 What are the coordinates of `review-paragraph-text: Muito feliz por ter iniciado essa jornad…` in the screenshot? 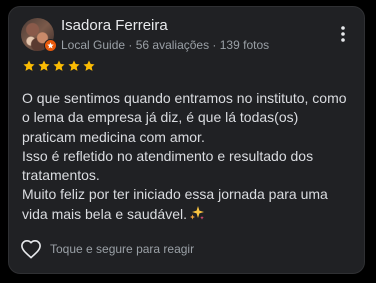 It's located at (175, 204).